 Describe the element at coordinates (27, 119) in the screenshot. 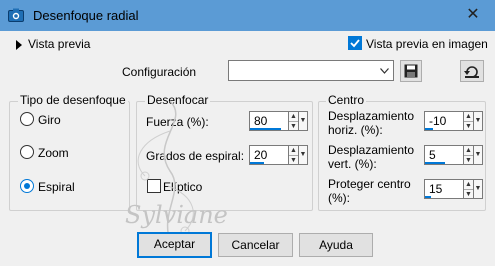

I see `radio-giro` at that location.